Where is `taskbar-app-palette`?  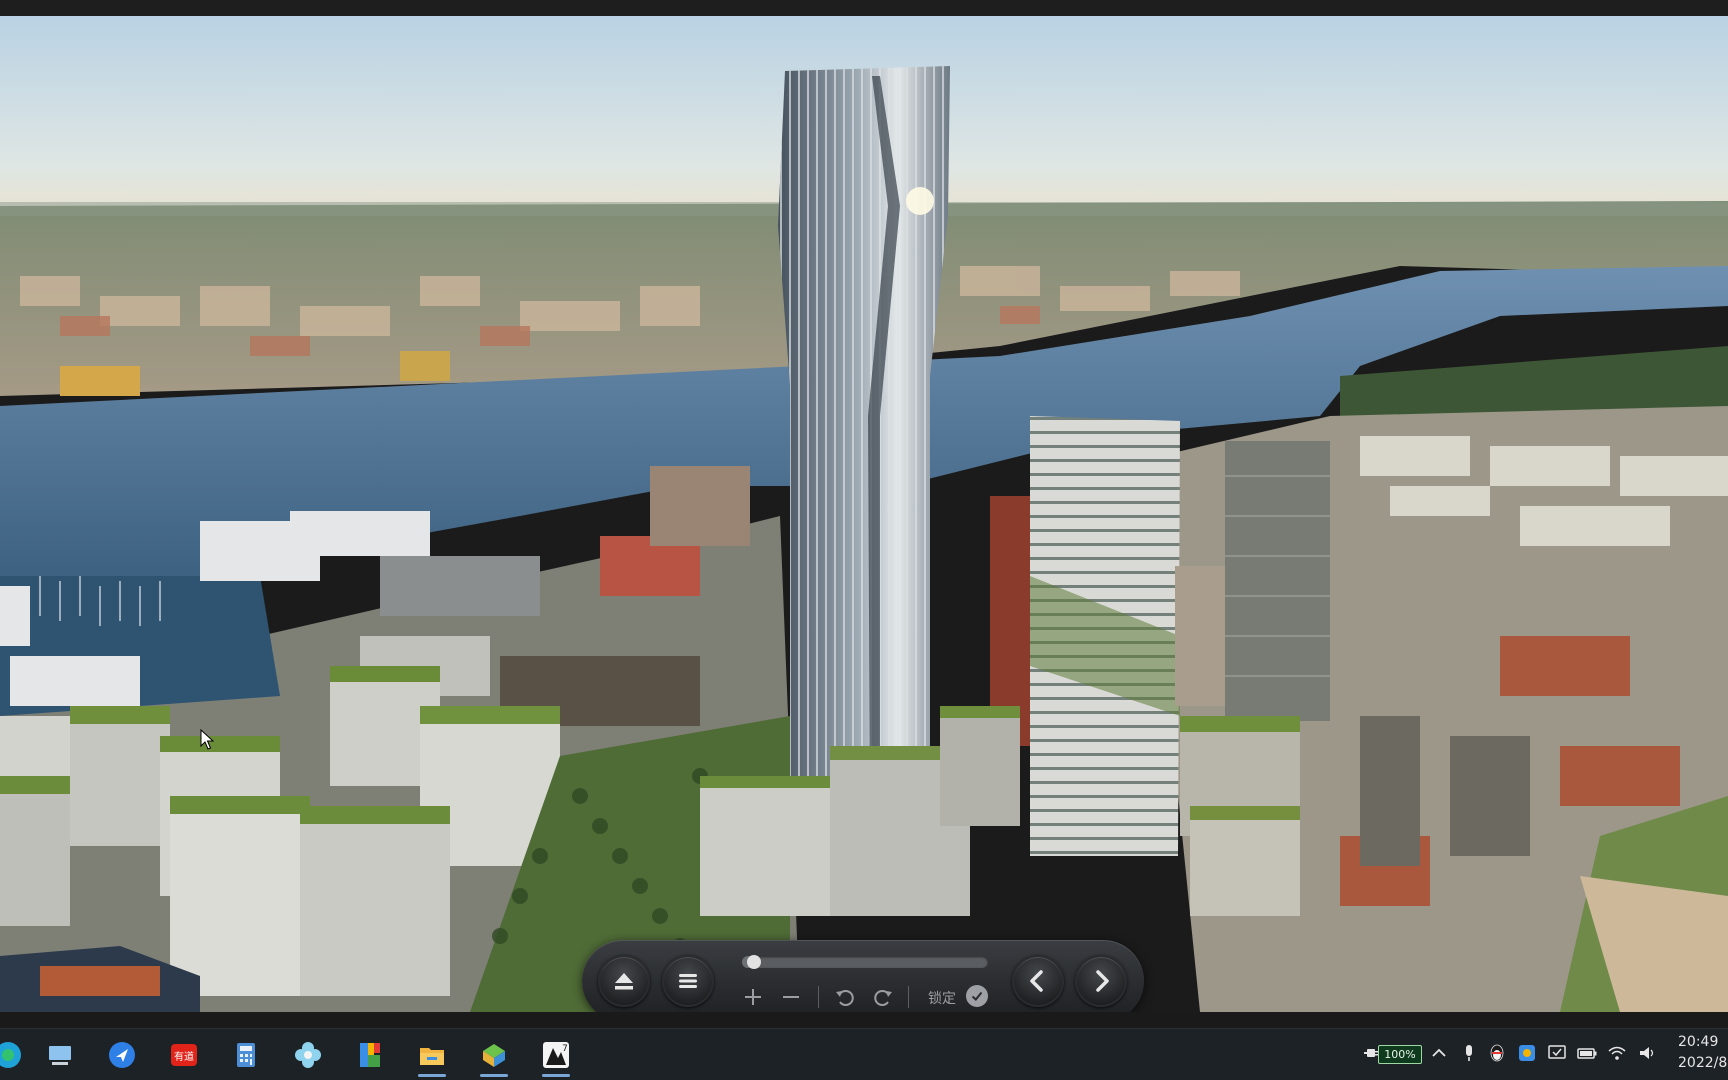
taskbar-app-palette is located at coordinates (370, 1055).